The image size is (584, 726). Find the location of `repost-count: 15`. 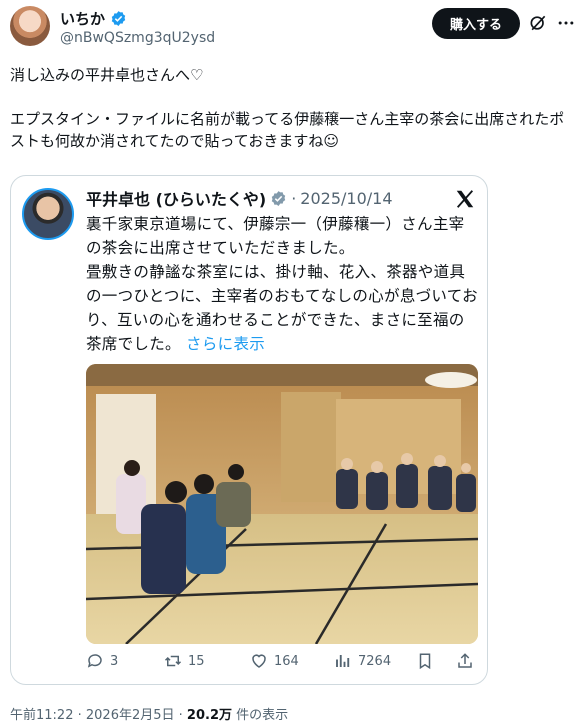

repost-count: 15 is located at coordinates (196, 661).